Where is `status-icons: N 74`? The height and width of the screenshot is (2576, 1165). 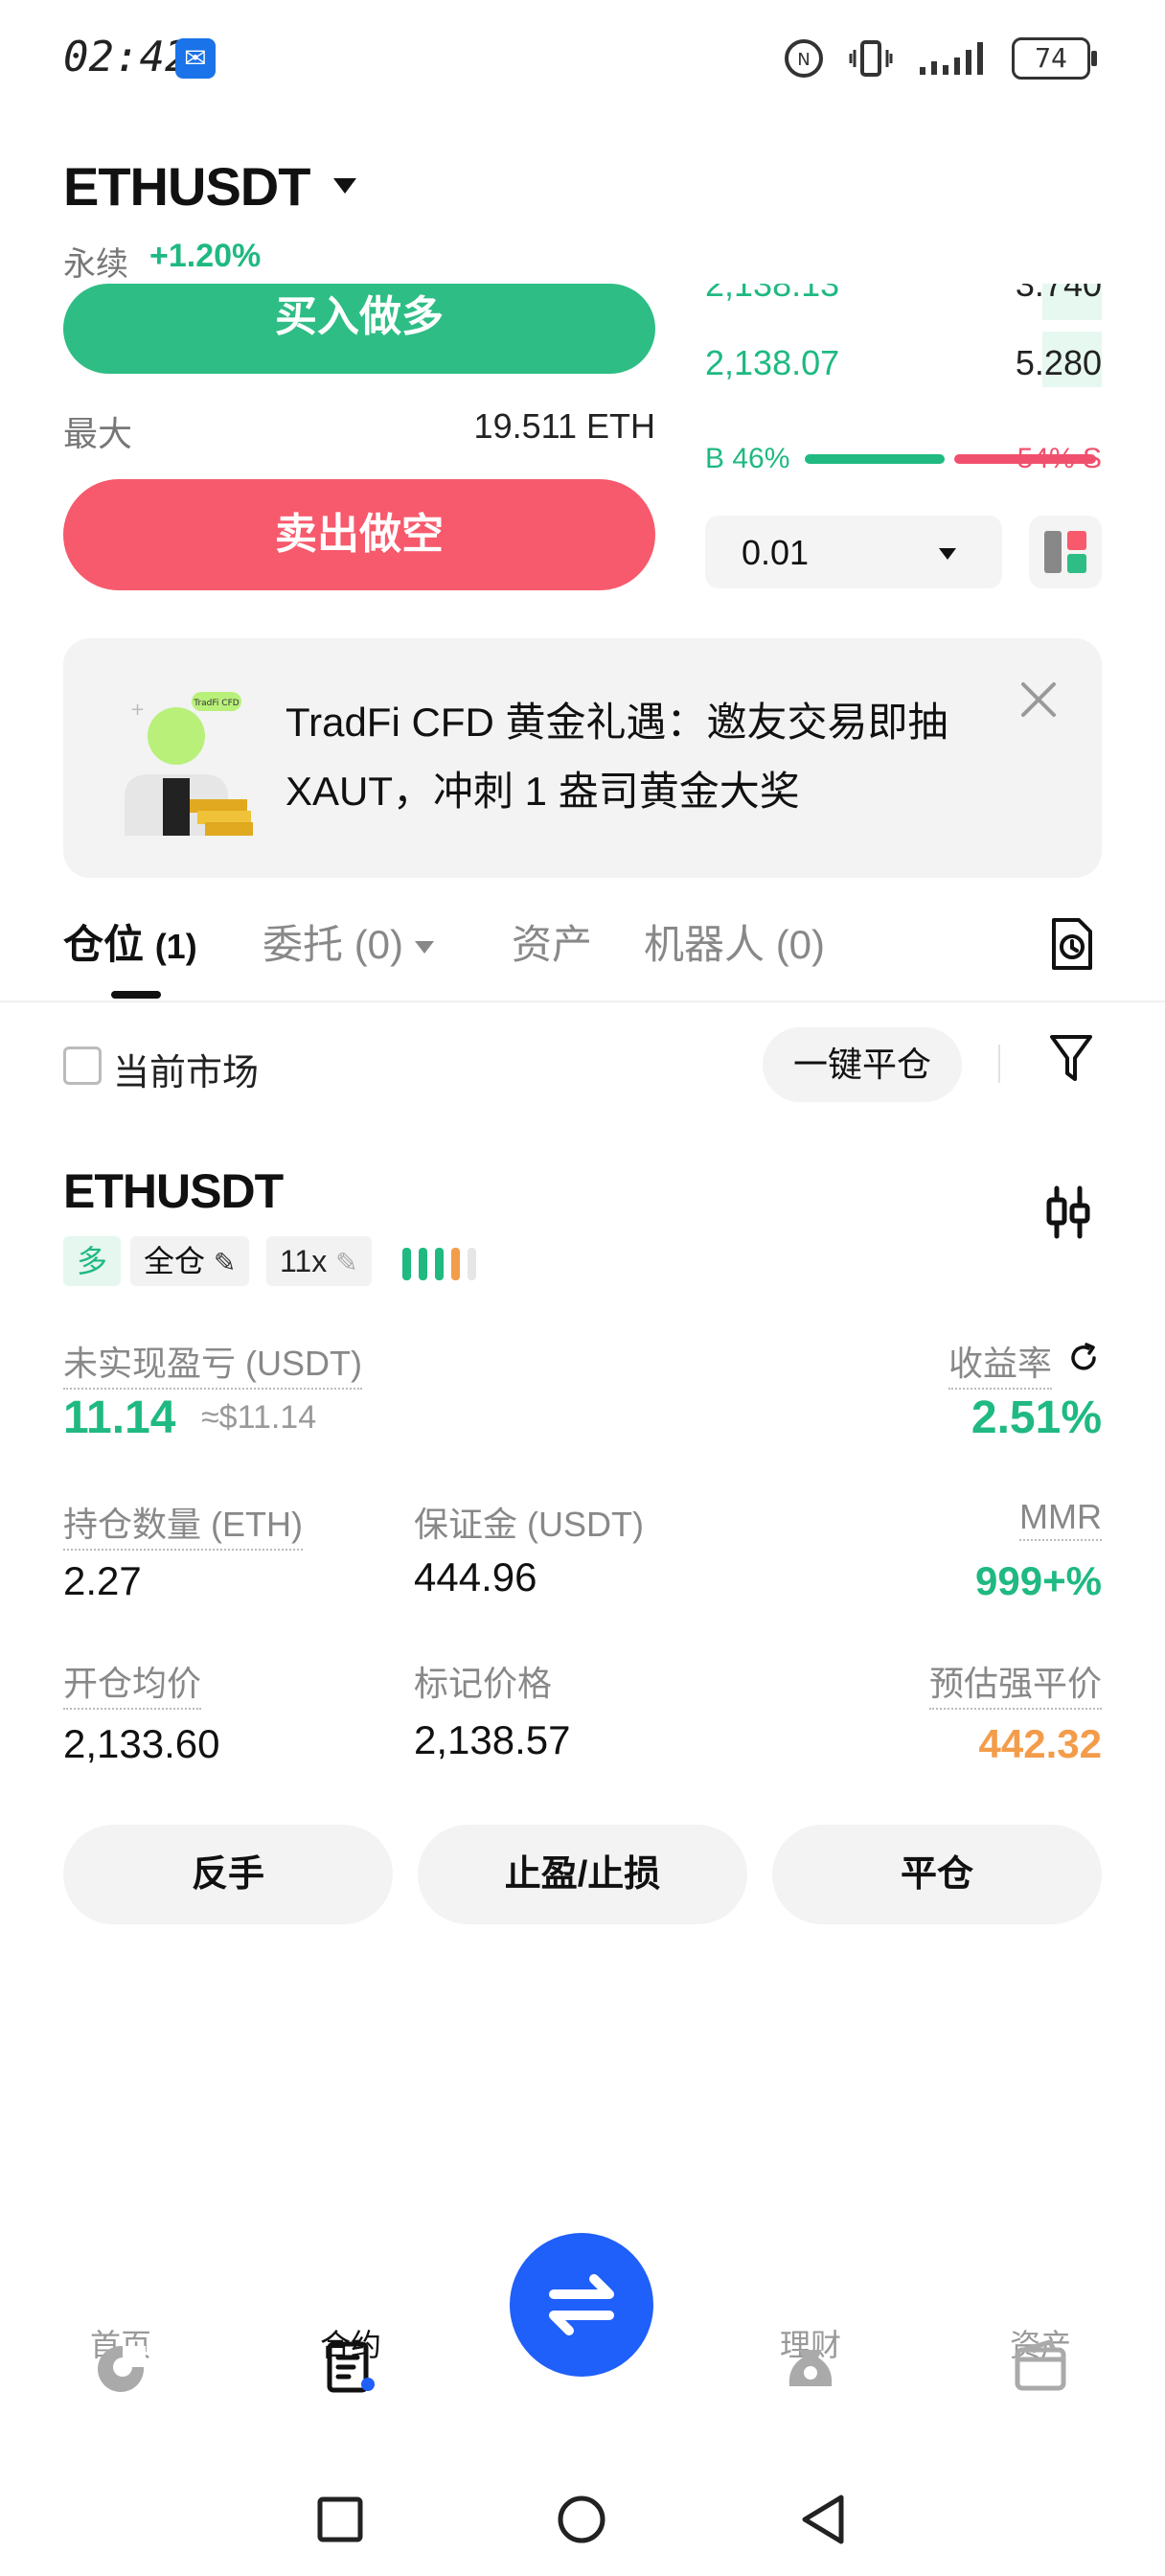 status-icons: N 74 is located at coordinates (941, 58).